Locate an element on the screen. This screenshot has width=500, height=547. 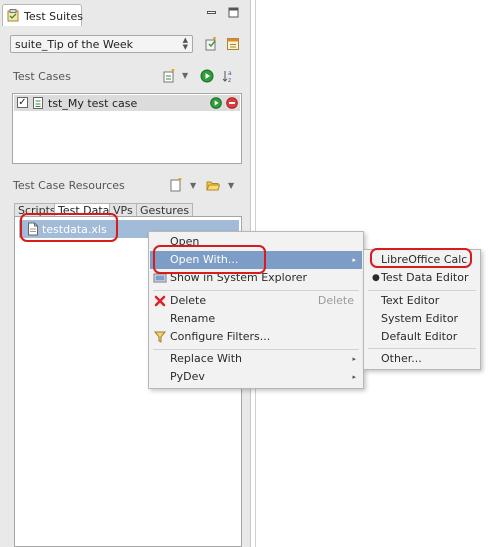
suite-select: suite_Tip of the Week ▲ ▼ is located at coordinates (101, 44).